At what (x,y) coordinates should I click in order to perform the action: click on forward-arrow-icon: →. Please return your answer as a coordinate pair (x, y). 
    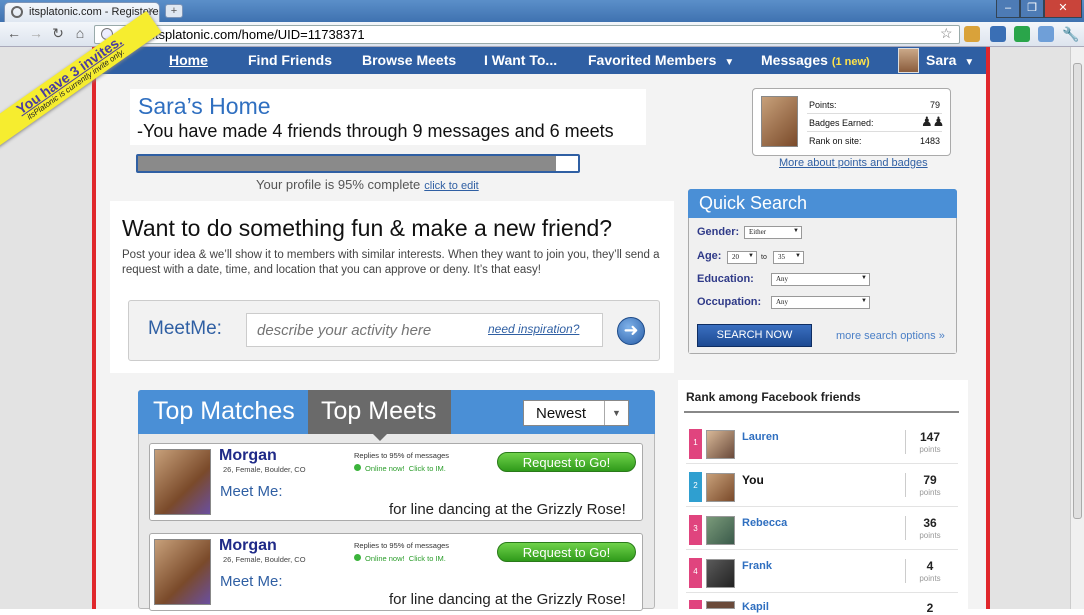
    Looking at the image, I should click on (36, 33).